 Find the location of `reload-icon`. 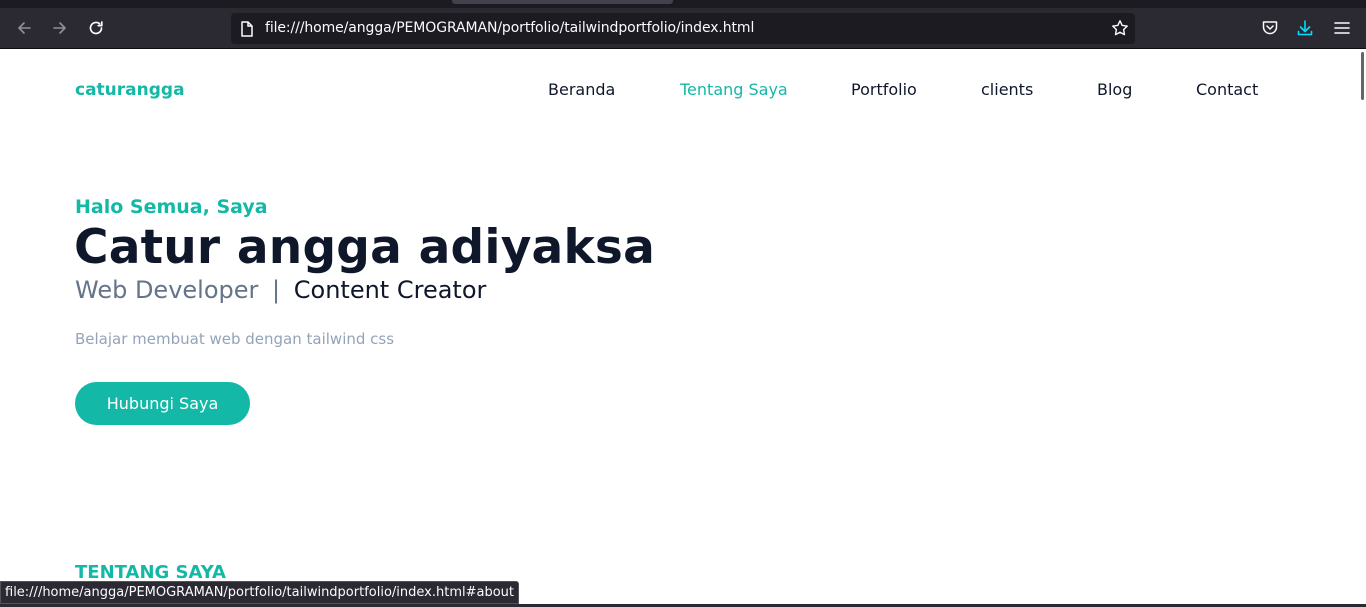

reload-icon is located at coordinates (96, 28).